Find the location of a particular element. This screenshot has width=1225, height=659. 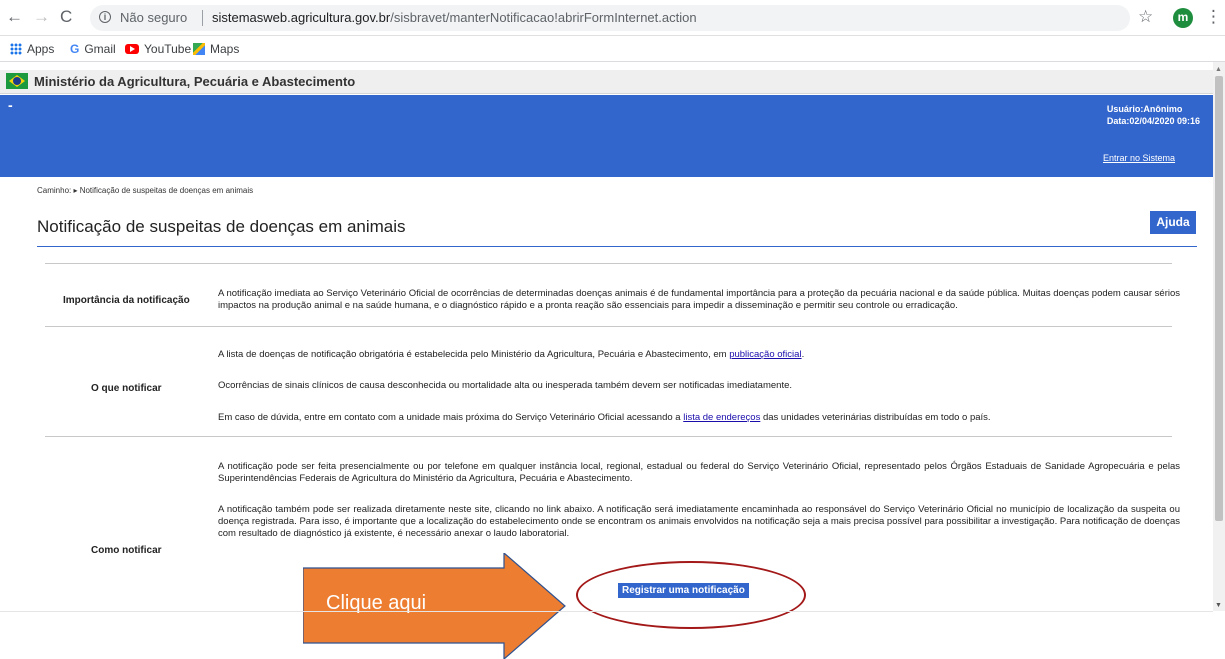

omnibox-divider is located at coordinates (202, 18).